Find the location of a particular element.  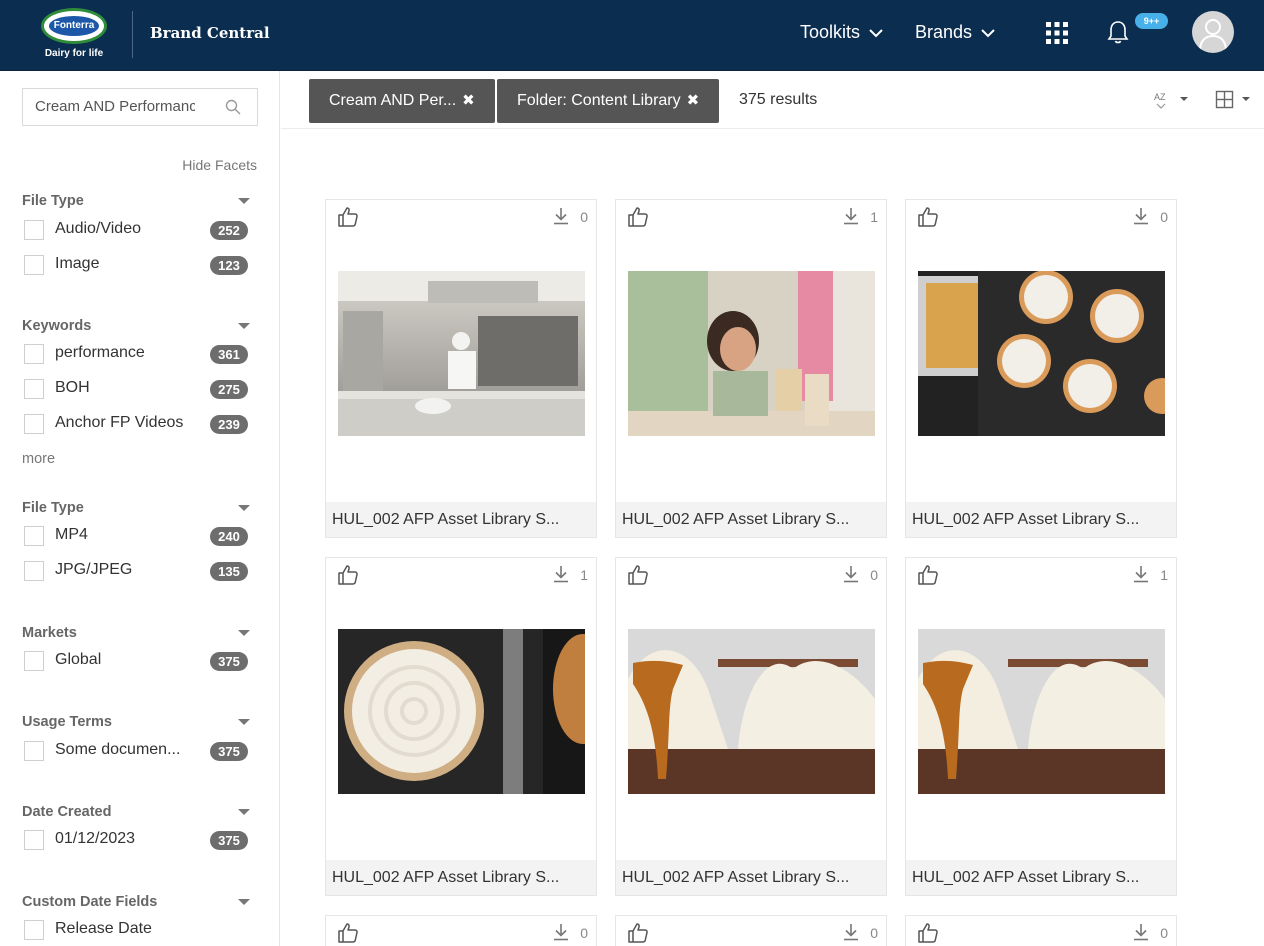

facet-title-file-type: File Type is located at coordinates (53, 201).